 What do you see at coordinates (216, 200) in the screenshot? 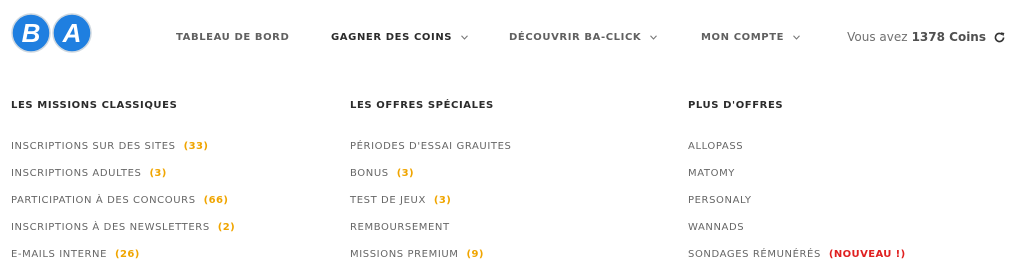
I see `count-badge: (66)` at bounding box center [216, 200].